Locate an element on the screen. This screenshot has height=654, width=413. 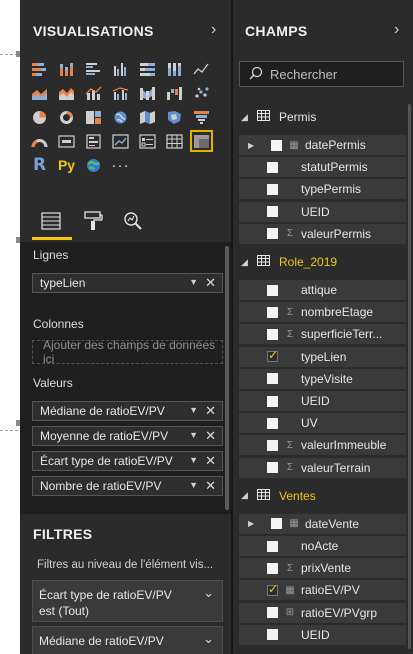
clustered-column-icon is located at coordinates (120, 69).